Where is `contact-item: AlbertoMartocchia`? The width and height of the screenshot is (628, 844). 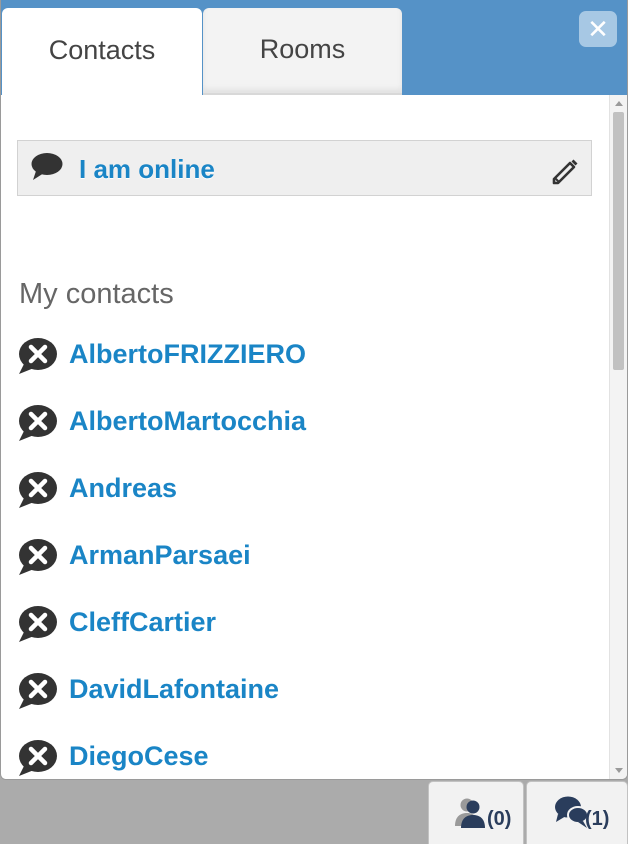
contact-item: AlbertoMartocchia is located at coordinates (302, 433).